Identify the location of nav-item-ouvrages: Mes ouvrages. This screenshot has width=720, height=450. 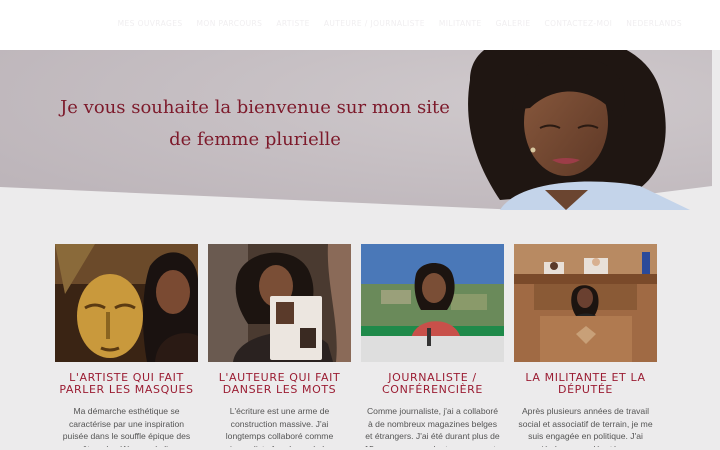
(150, 23).